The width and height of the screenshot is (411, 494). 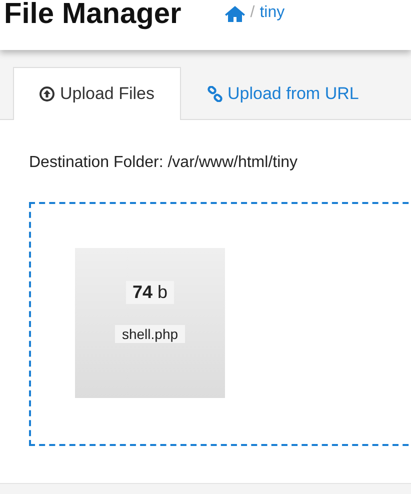 What do you see at coordinates (235, 13) in the screenshot?
I see `home-icon` at bounding box center [235, 13].